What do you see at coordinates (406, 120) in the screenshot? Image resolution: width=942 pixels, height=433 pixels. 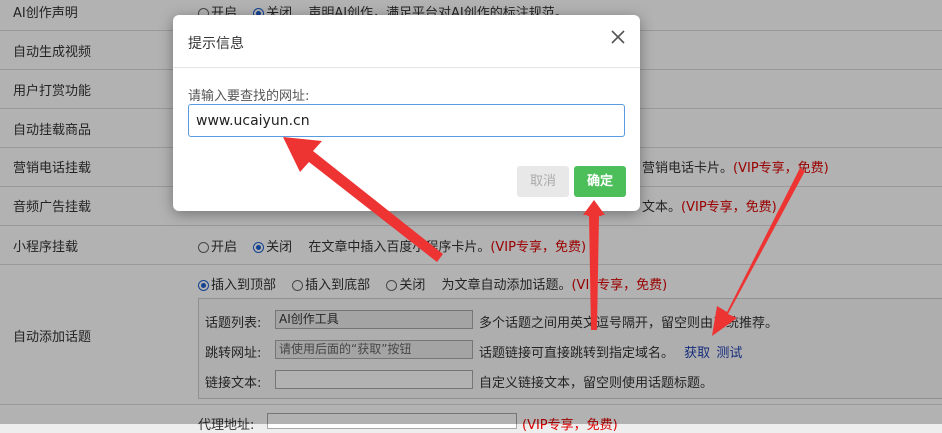 I see `url-input` at bounding box center [406, 120].